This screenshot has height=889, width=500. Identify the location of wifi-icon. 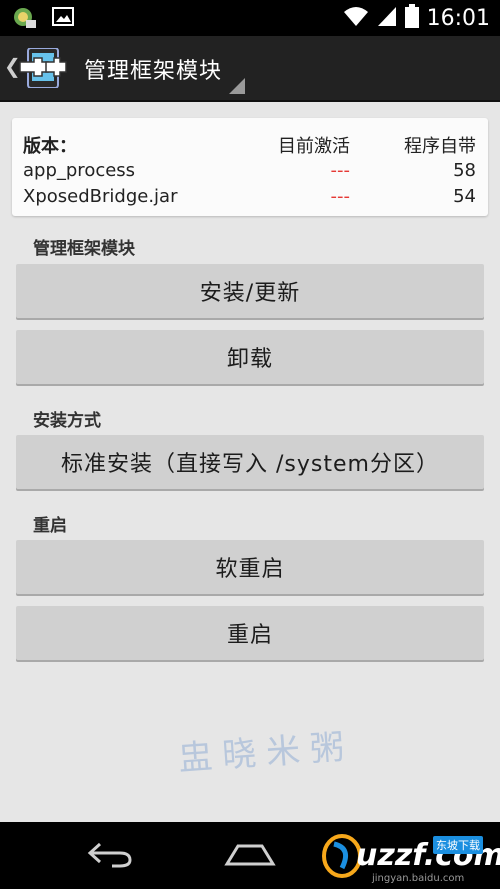
(356, 18).